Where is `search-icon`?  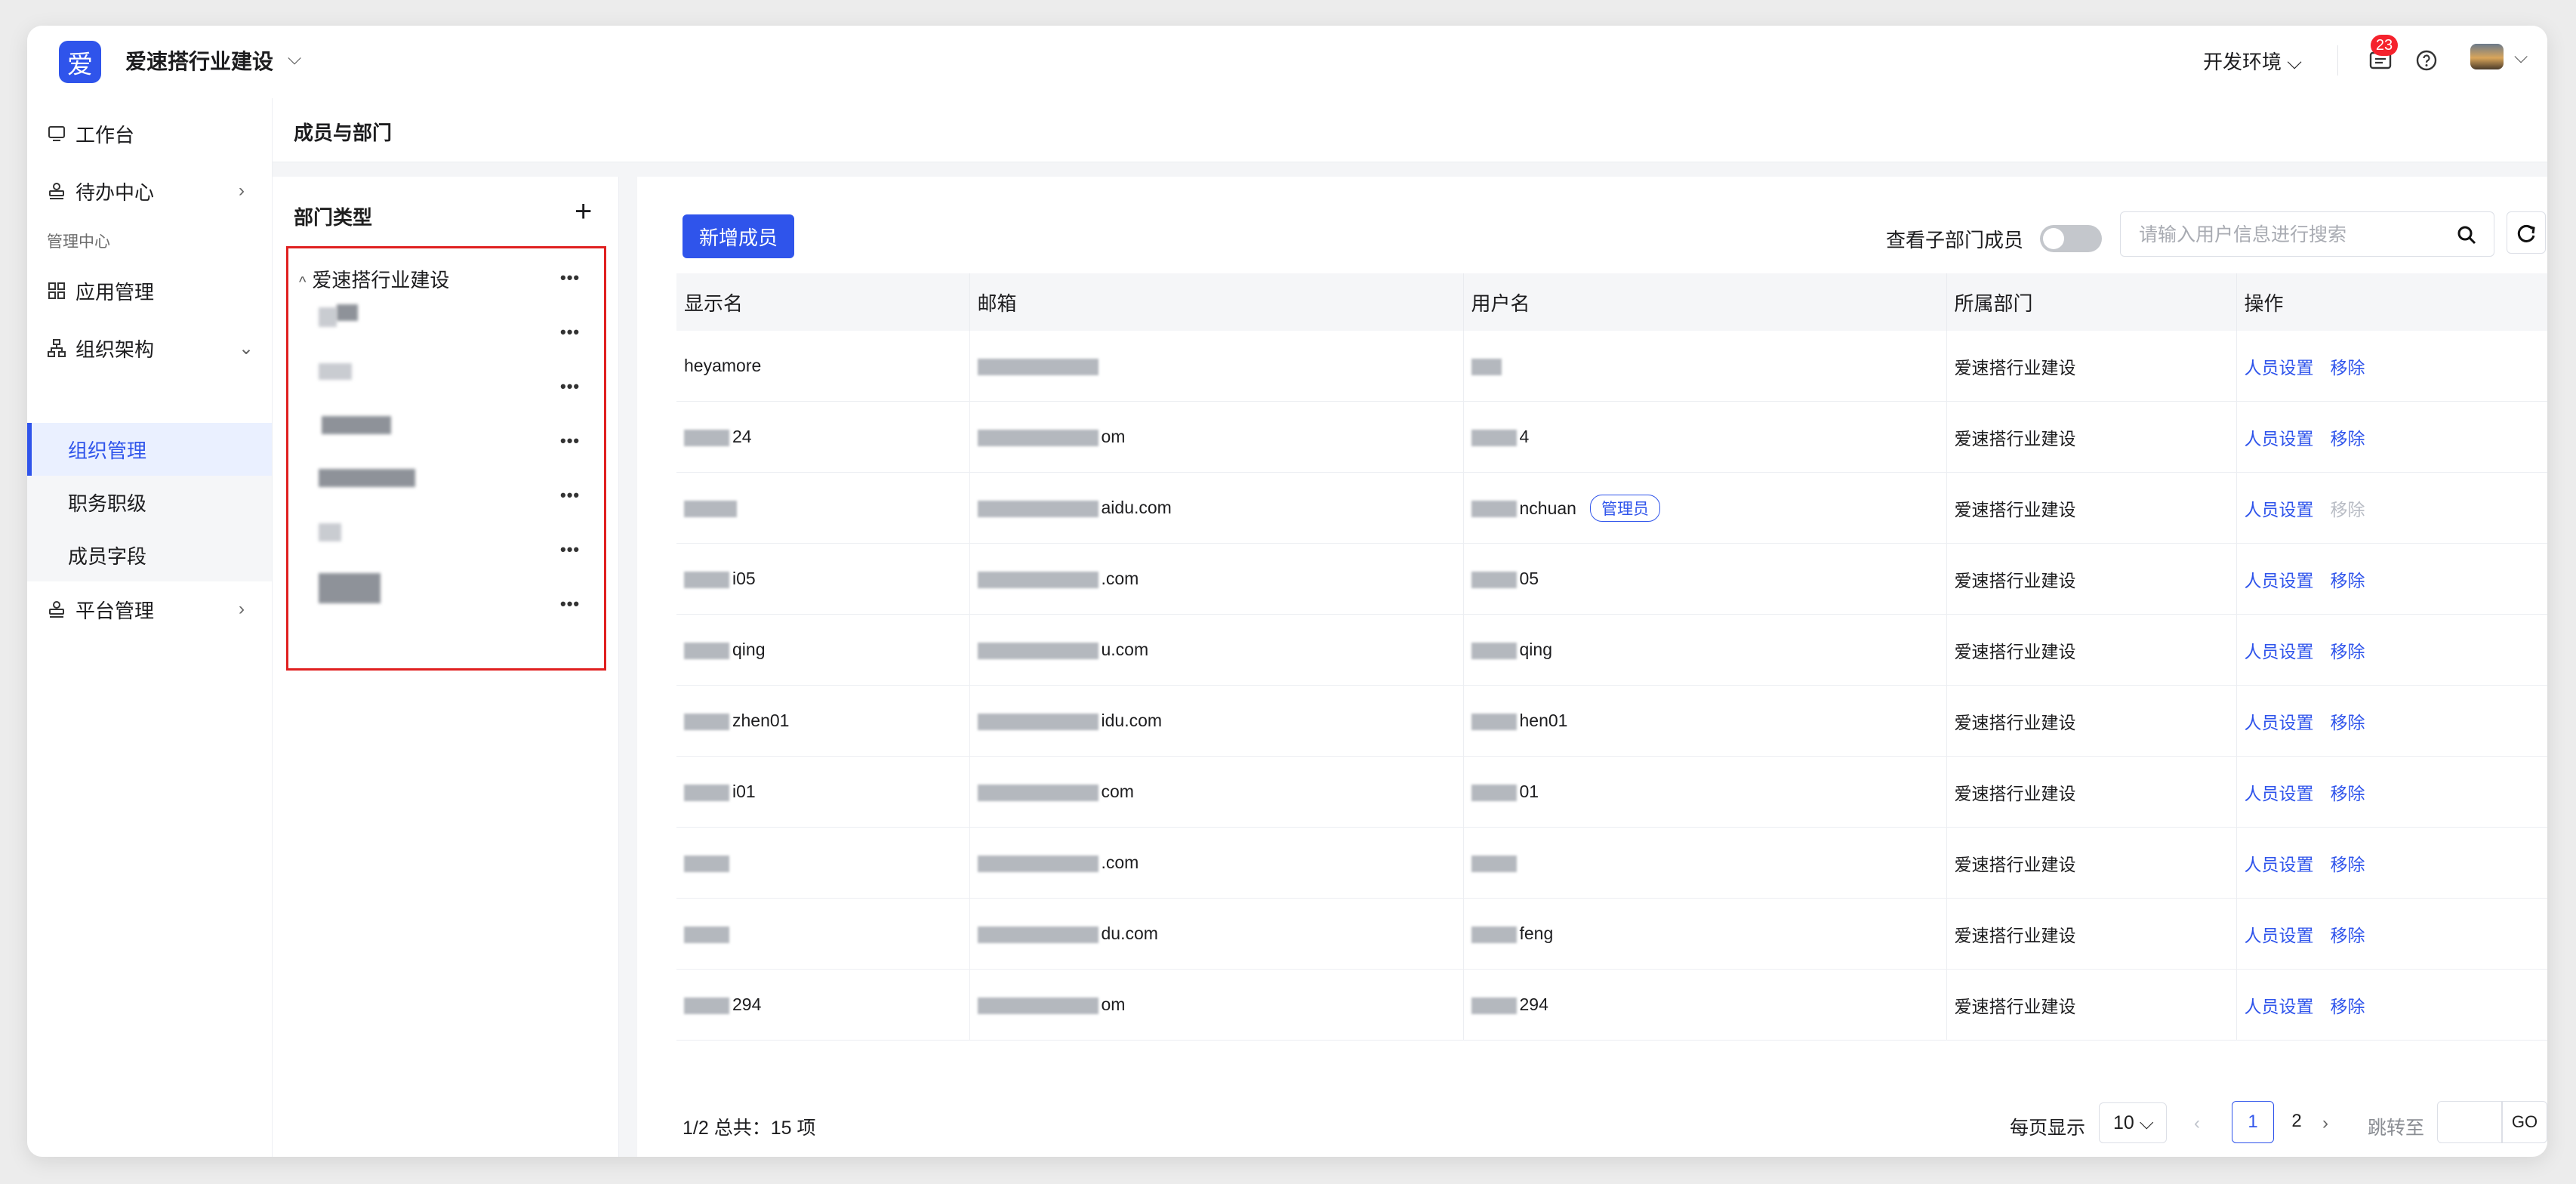
search-icon is located at coordinates (2466, 234).